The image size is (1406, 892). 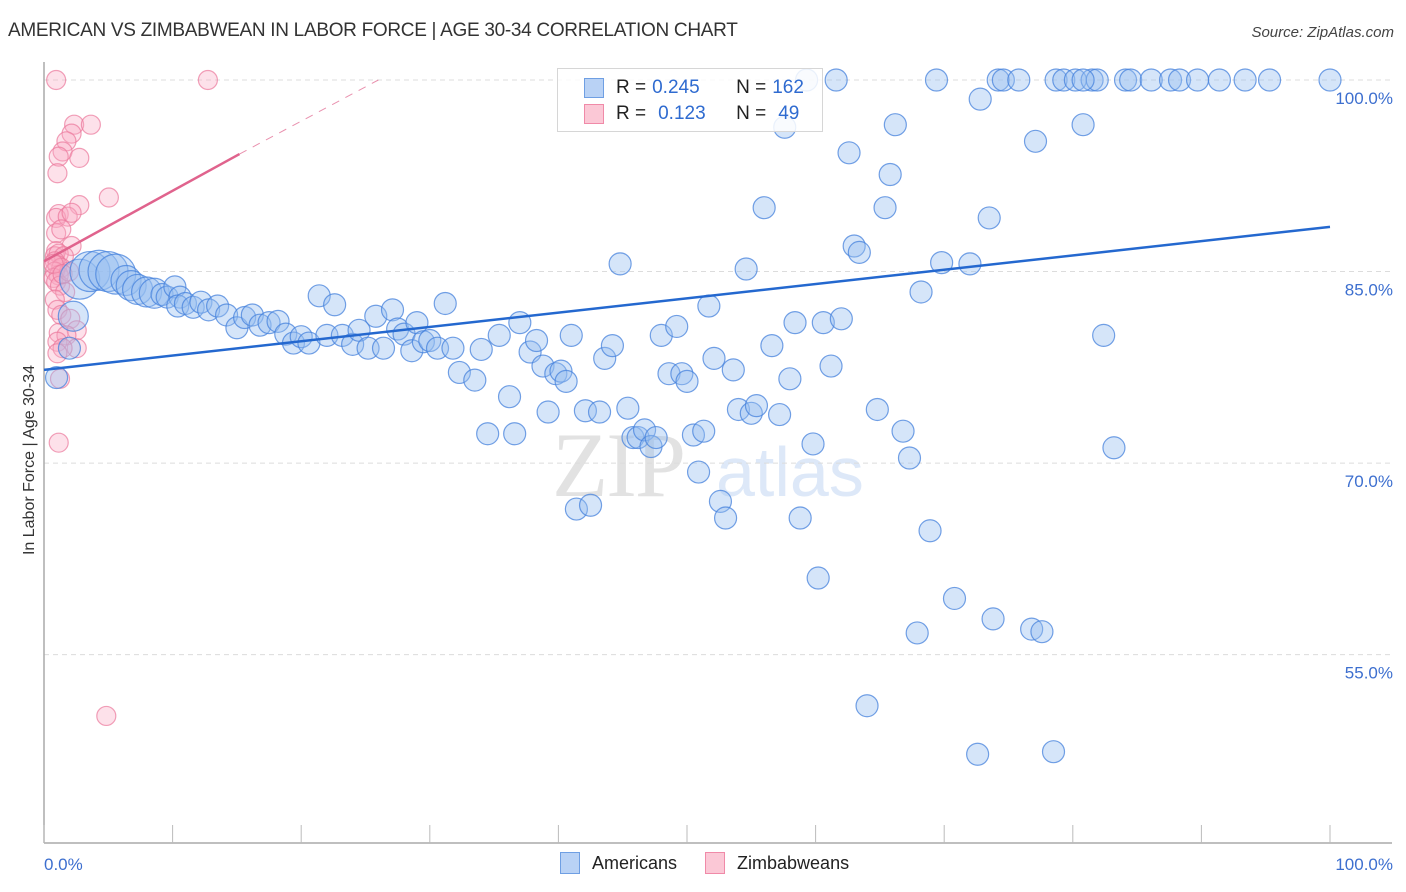 What do you see at coordinates (1364, 98) in the screenshot?
I see `y-tick-label: 100.0%` at bounding box center [1364, 98].